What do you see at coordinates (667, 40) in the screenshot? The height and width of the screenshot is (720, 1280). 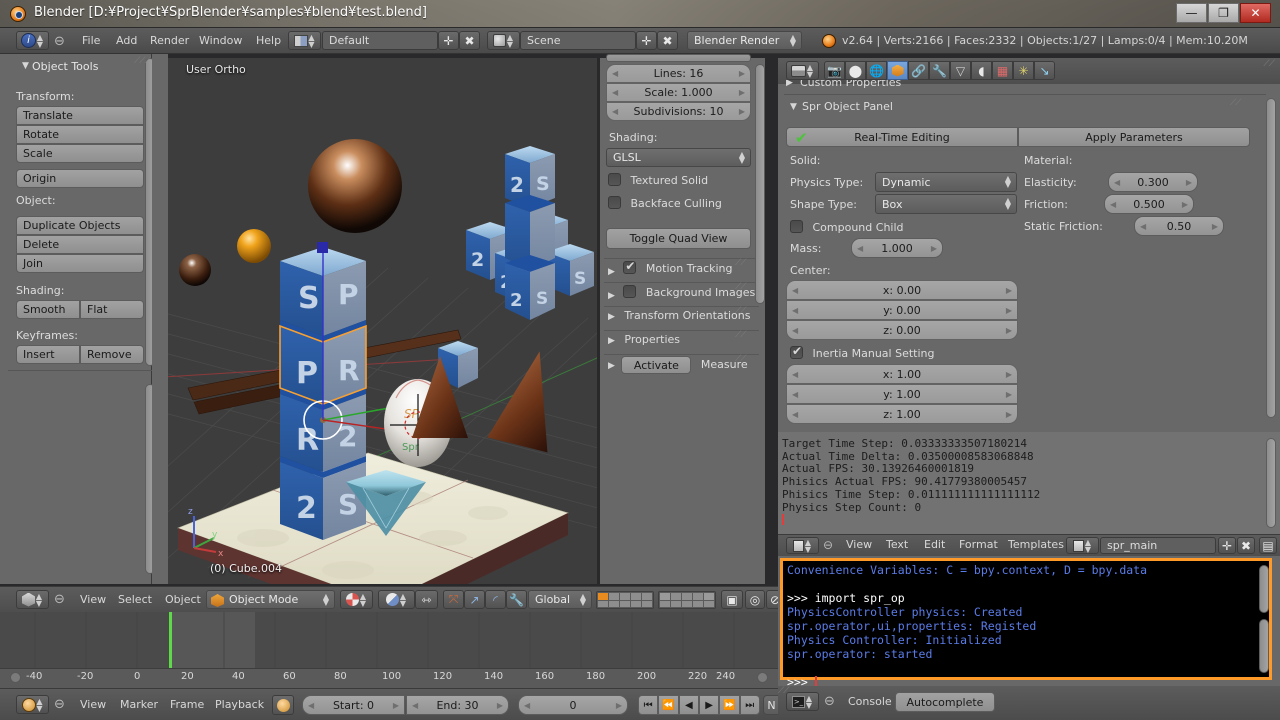 I see `delete-scene-button: ✖` at bounding box center [667, 40].